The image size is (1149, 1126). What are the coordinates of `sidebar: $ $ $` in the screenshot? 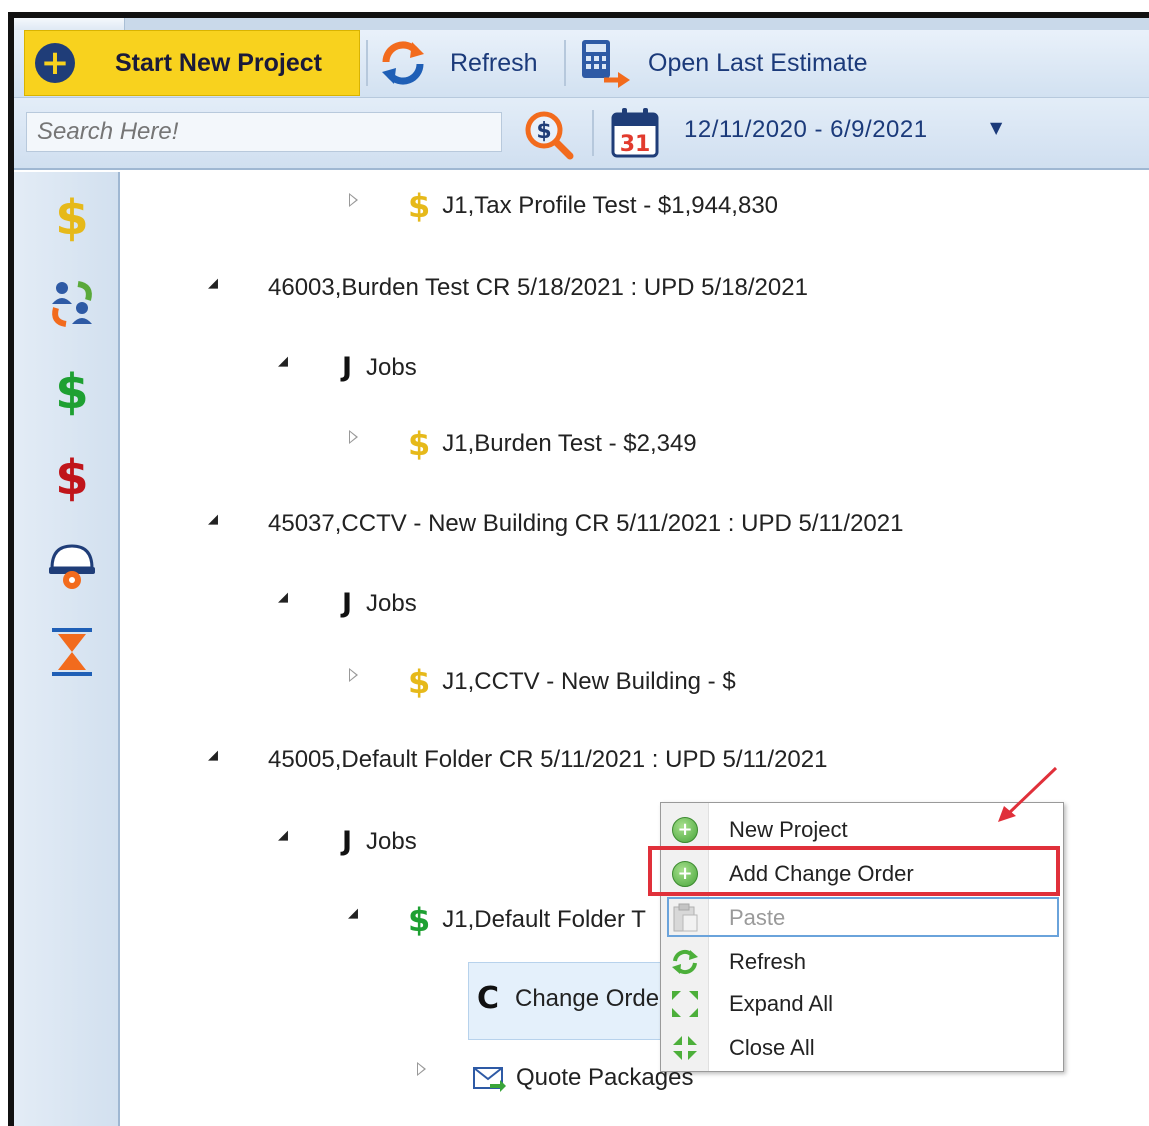 It's located at (67, 649).